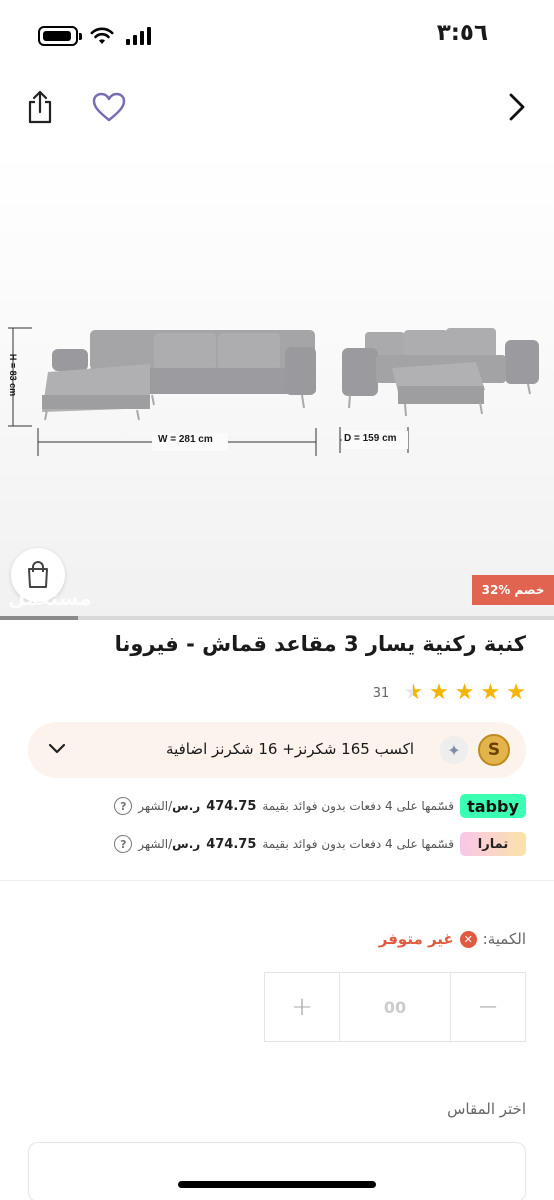 The height and width of the screenshot is (1200, 554). Describe the element at coordinates (486, 1109) in the screenshot. I see `size-label: اختر المقاس` at that location.